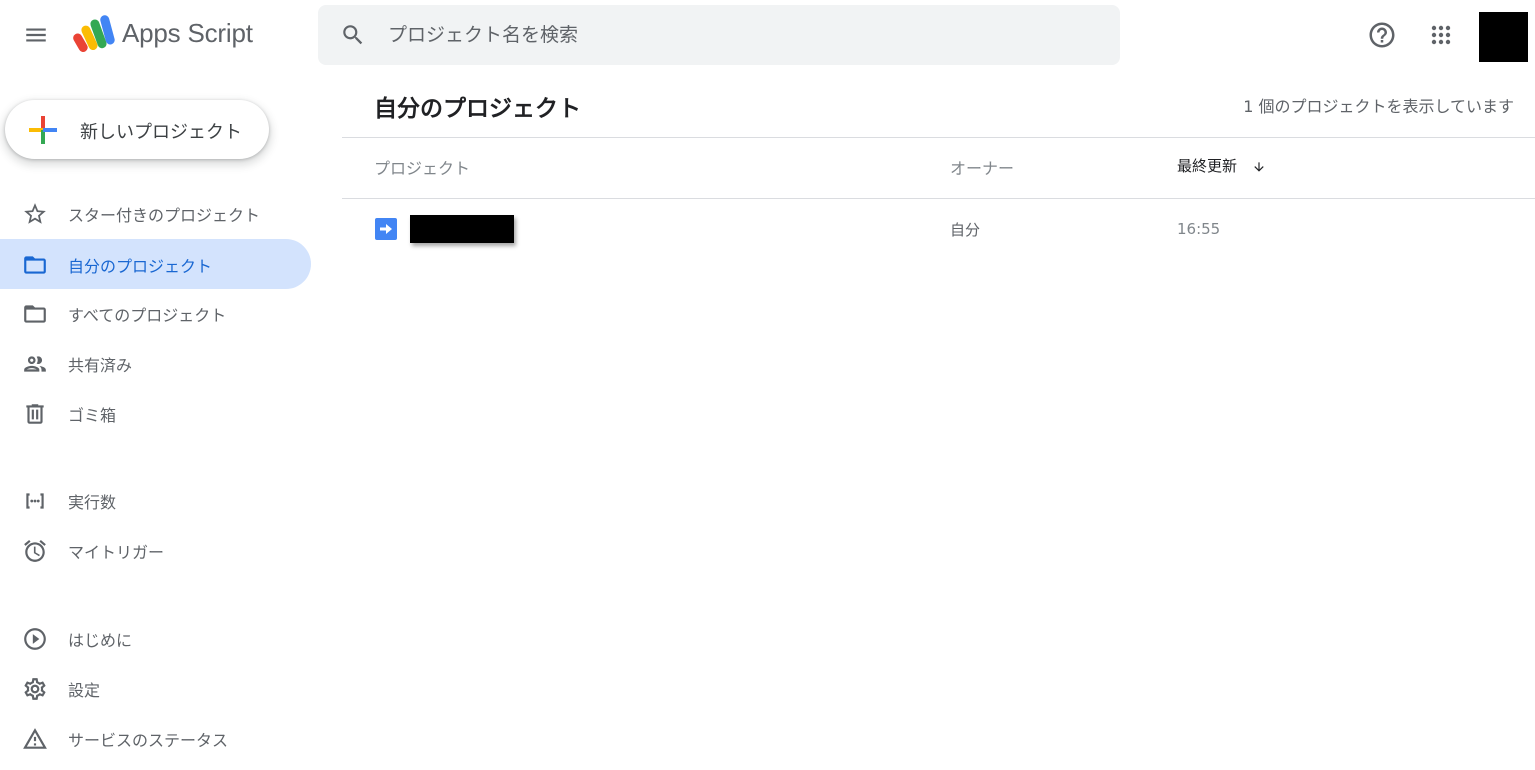  I want to click on app-title: Apps Script, so click(187, 33).